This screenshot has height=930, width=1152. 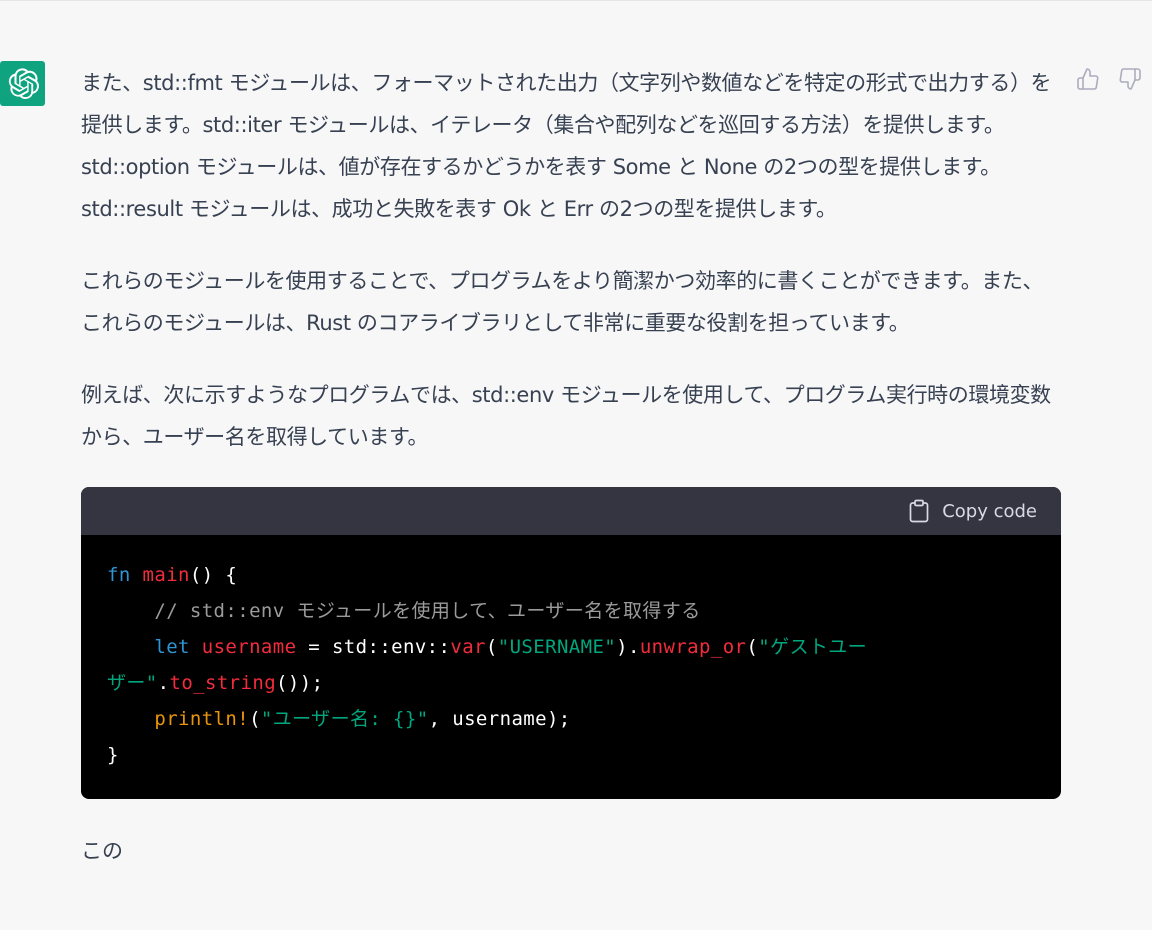 I want to click on clipboard-icon, so click(x=919, y=511).